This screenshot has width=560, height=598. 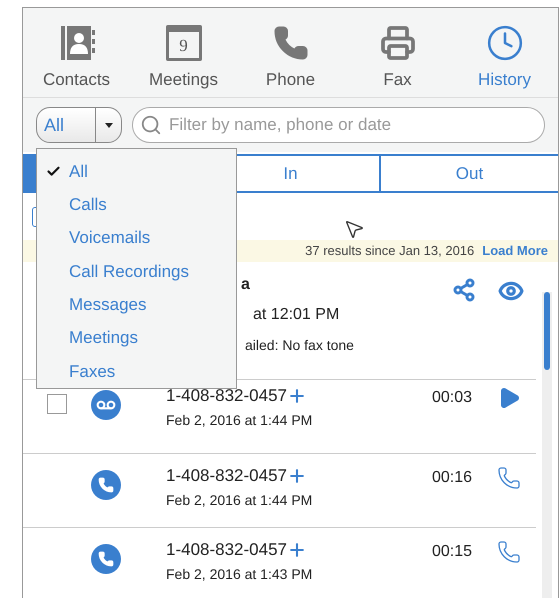 I want to click on call-duration: 00:16, so click(x=452, y=478).